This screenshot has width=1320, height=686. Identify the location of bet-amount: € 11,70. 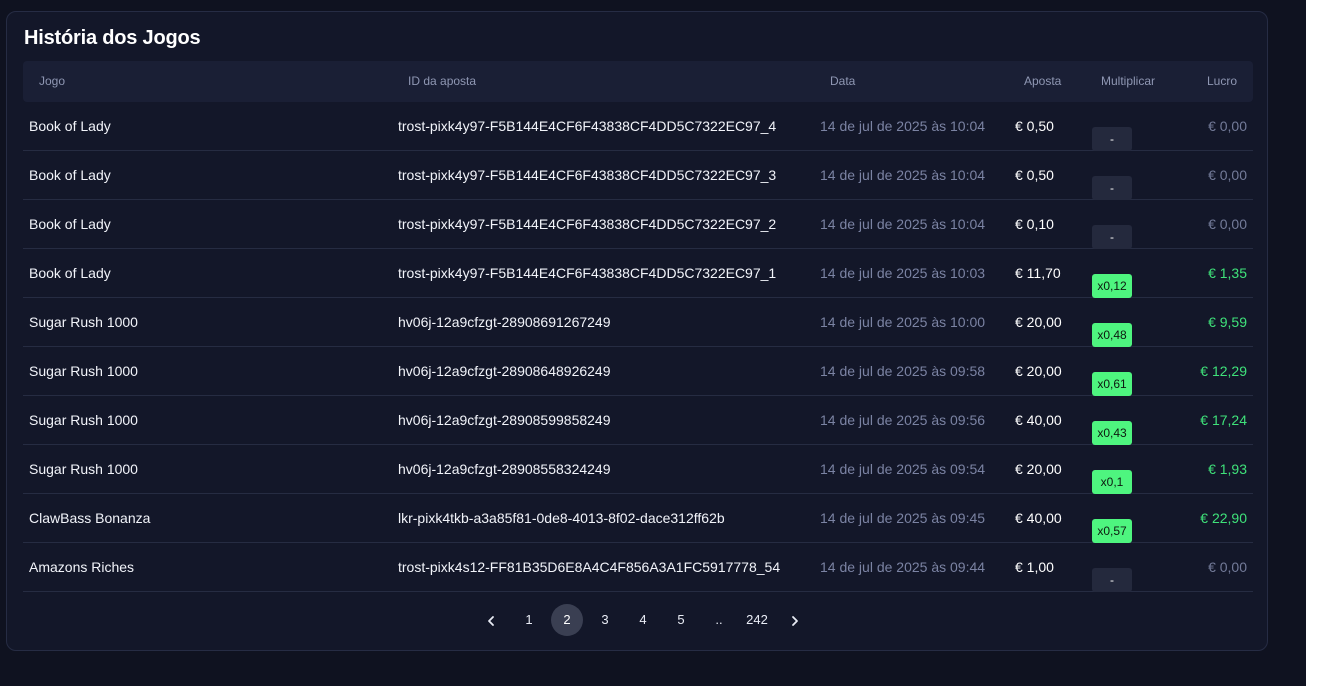
(1038, 273).